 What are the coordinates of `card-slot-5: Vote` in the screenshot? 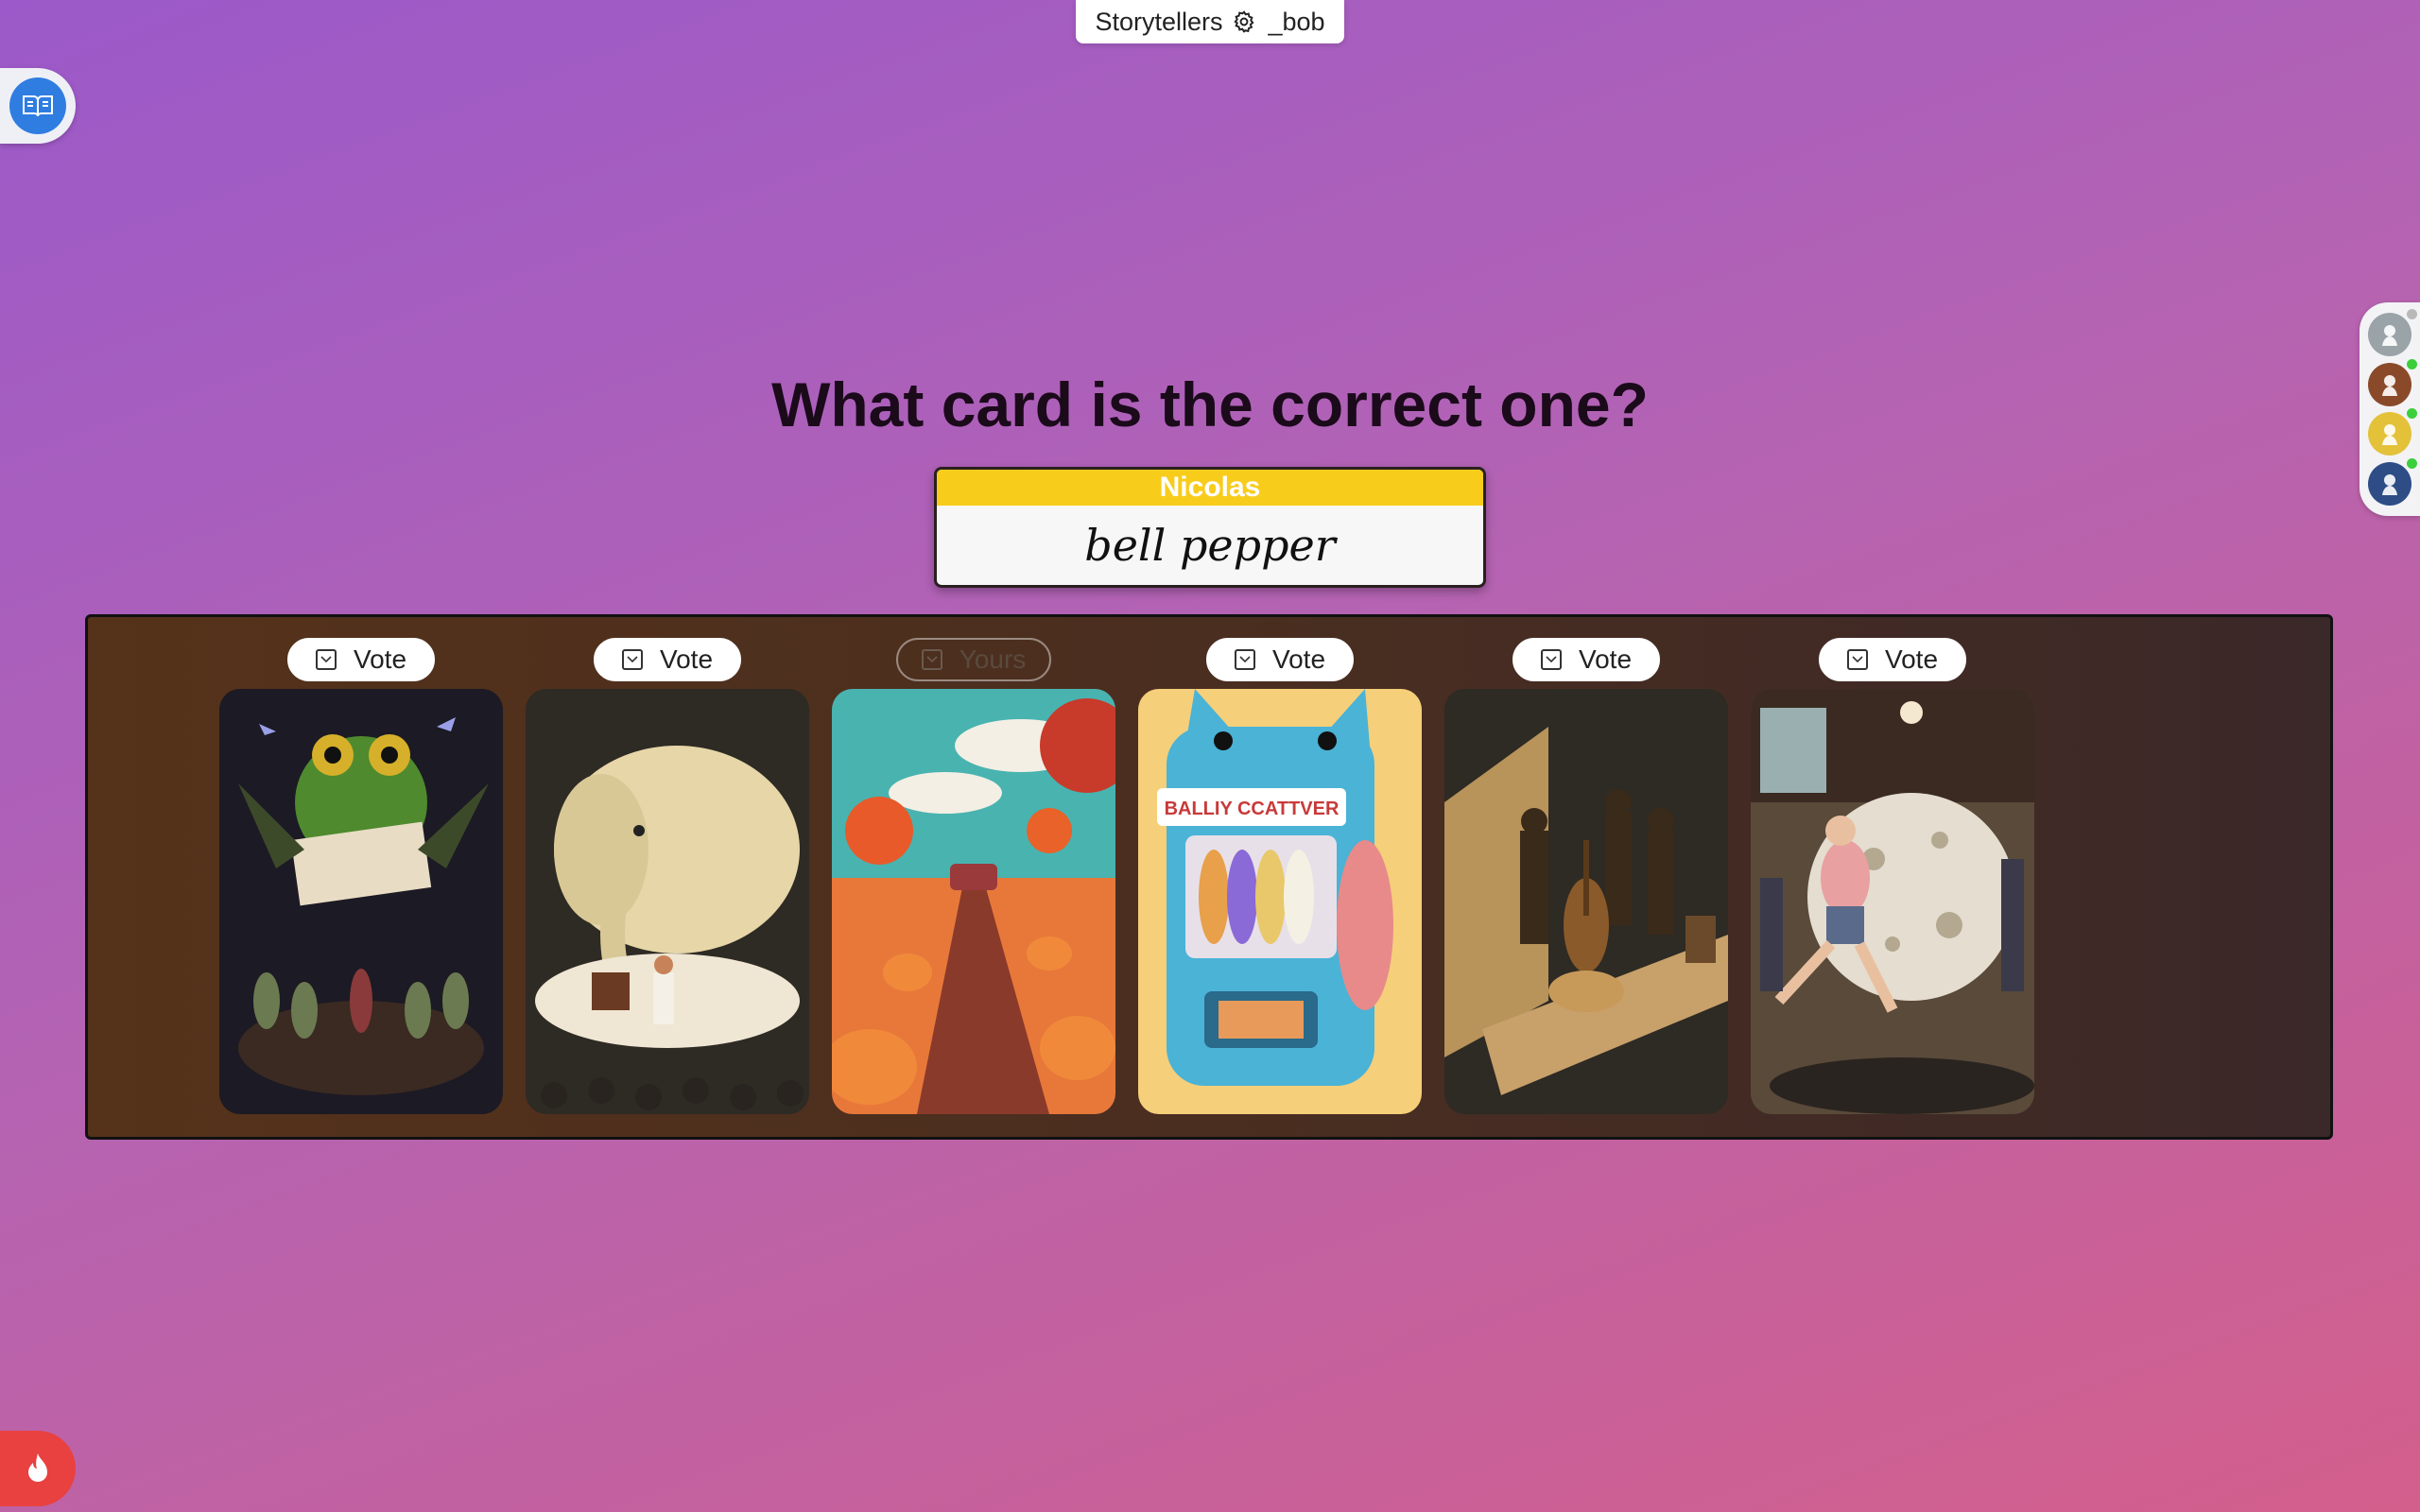 It's located at (1586, 876).